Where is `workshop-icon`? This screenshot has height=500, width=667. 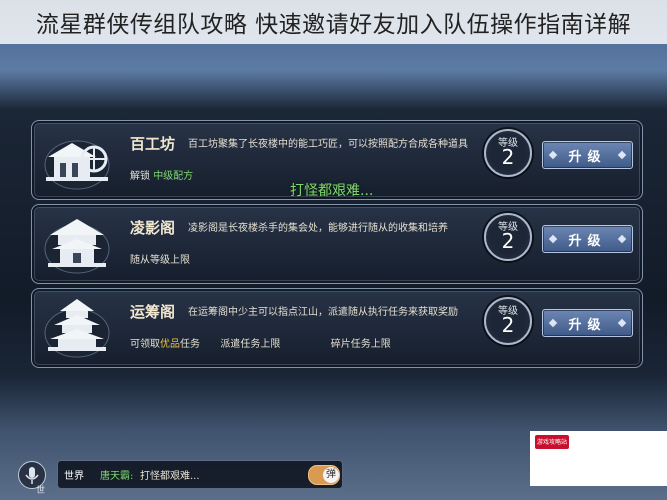
workshop-icon is located at coordinates (77, 165).